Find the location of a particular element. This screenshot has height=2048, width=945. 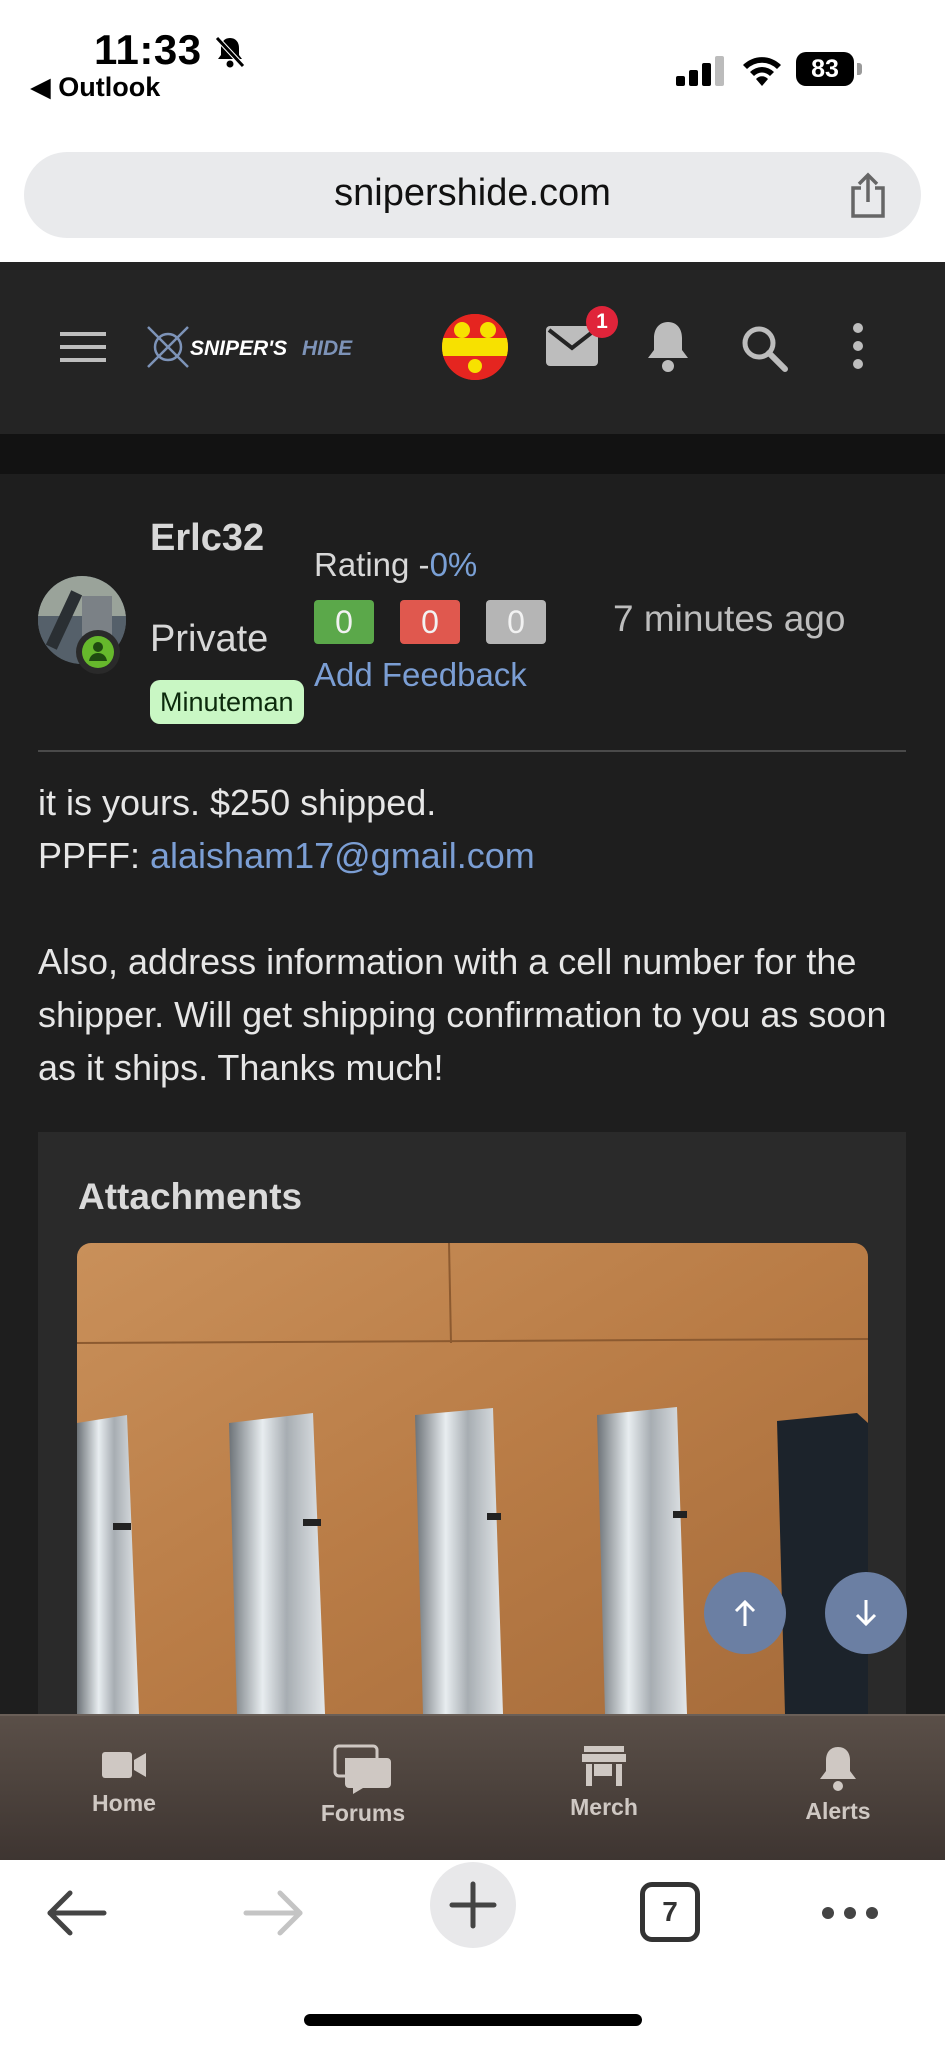

bell-muted-icon is located at coordinates (230, 52).